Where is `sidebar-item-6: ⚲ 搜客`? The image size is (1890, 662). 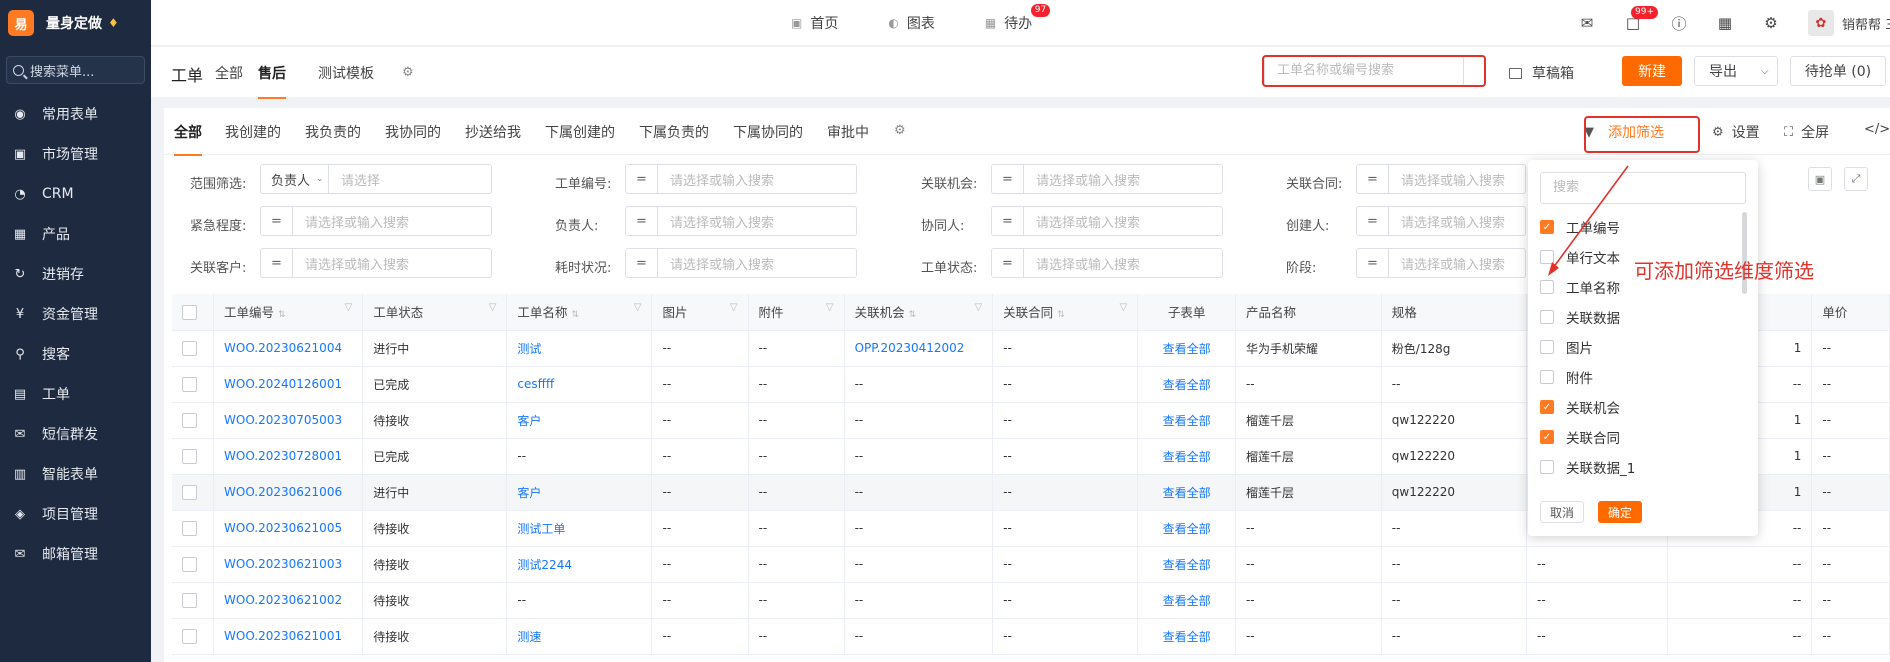
sidebar-item-6: ⚲ 搜客 is located at coordinates (75, 354).